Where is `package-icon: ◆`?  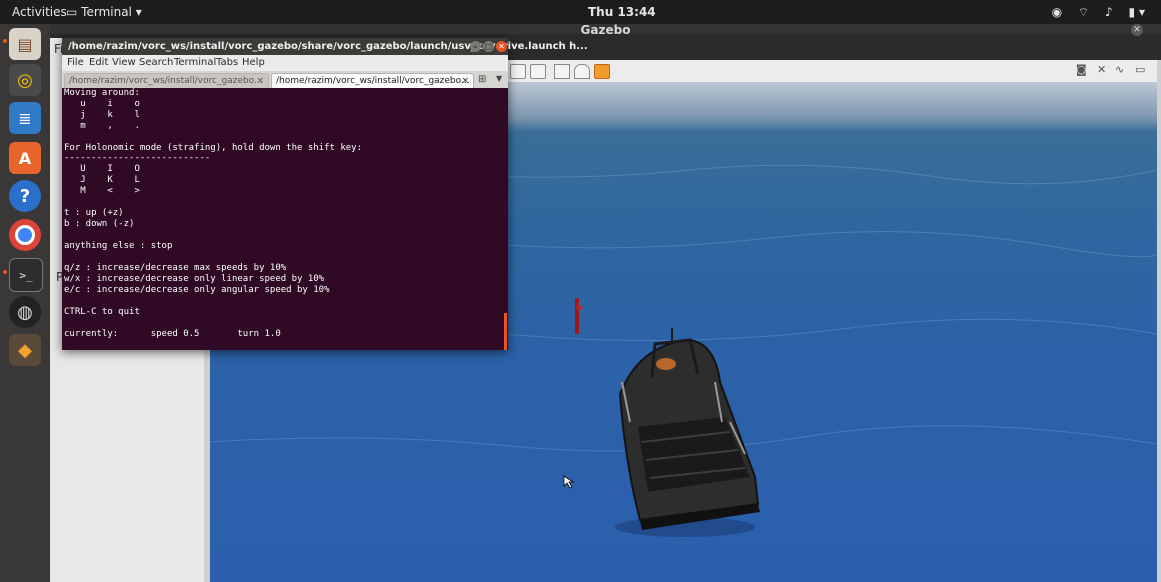
package-icon: ◆ is located at coordinates (25, 350).